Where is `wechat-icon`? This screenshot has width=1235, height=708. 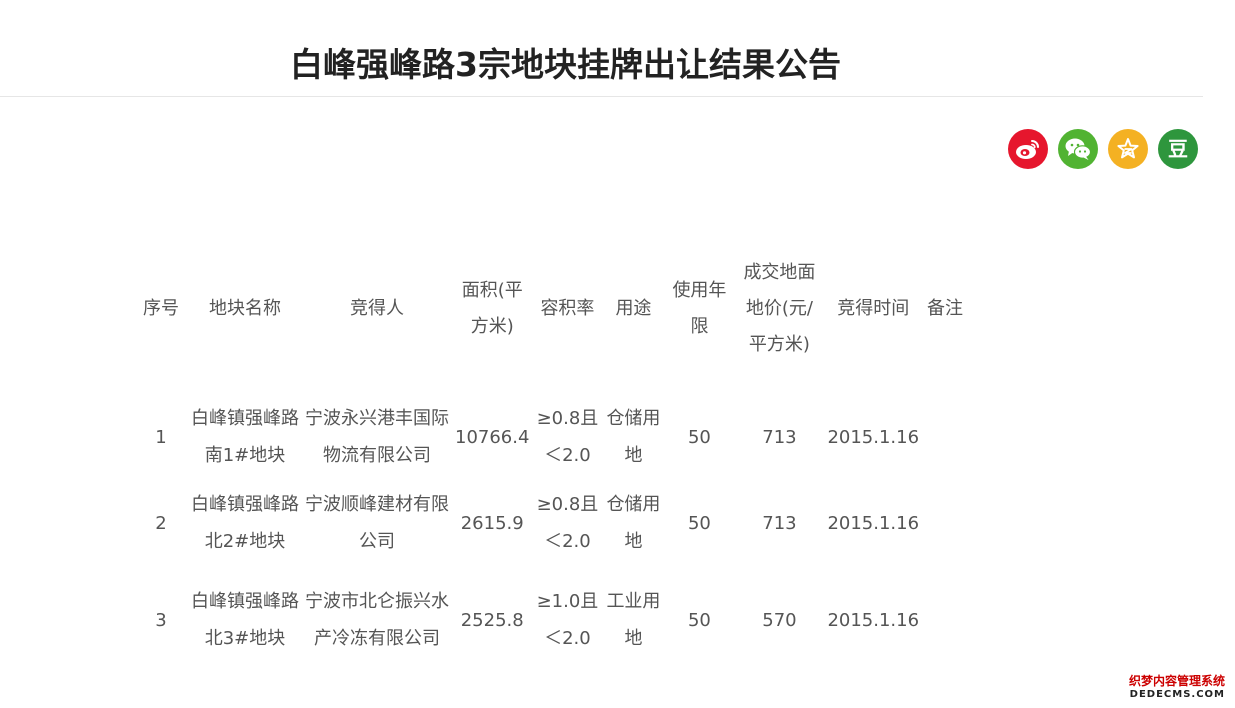
wechat-icon is located at coordinates (1078, 149).